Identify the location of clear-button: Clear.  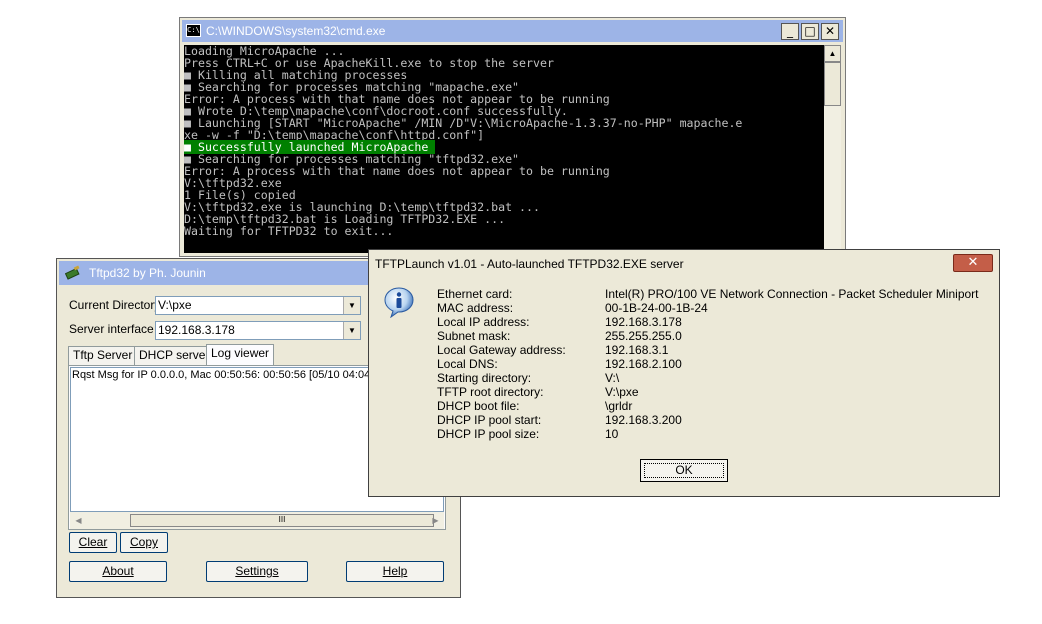
(93, 542).